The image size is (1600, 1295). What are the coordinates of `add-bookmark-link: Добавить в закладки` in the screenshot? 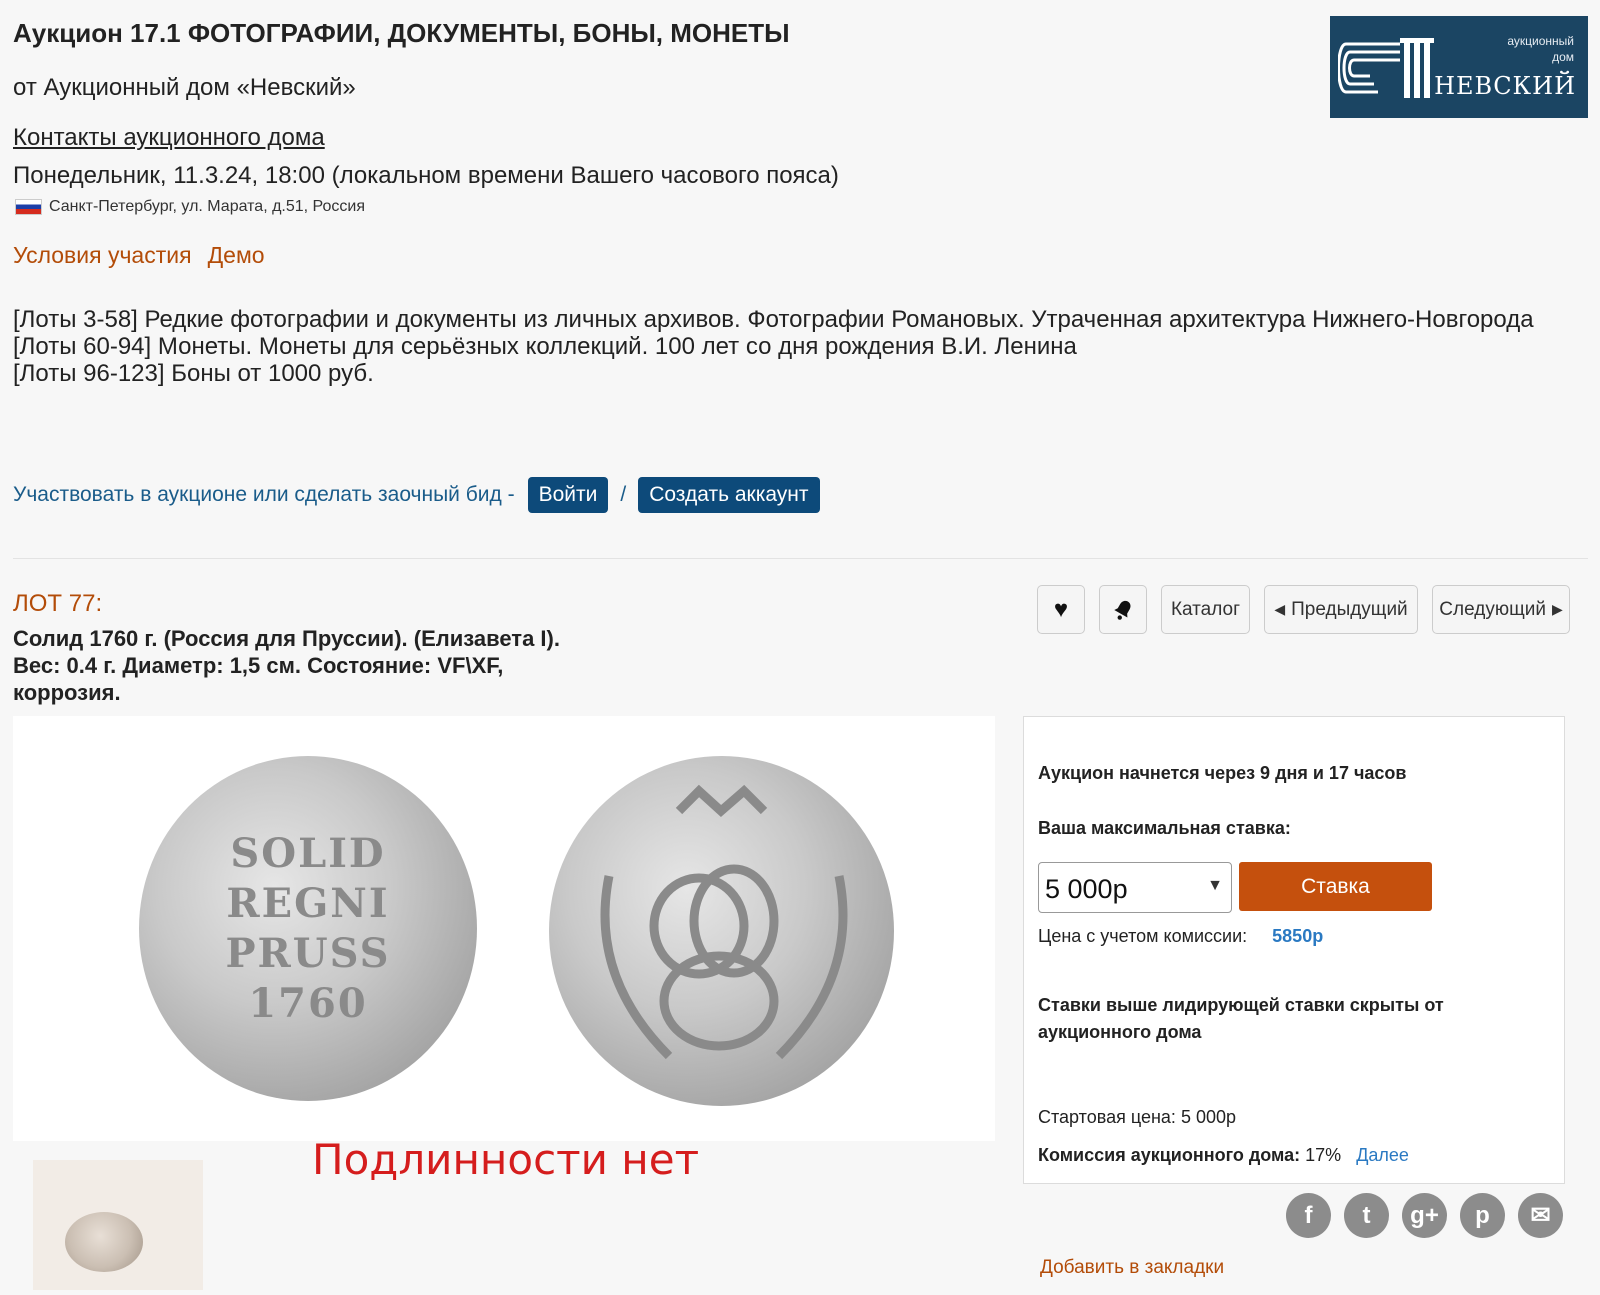 It's located at (1132, 1268).